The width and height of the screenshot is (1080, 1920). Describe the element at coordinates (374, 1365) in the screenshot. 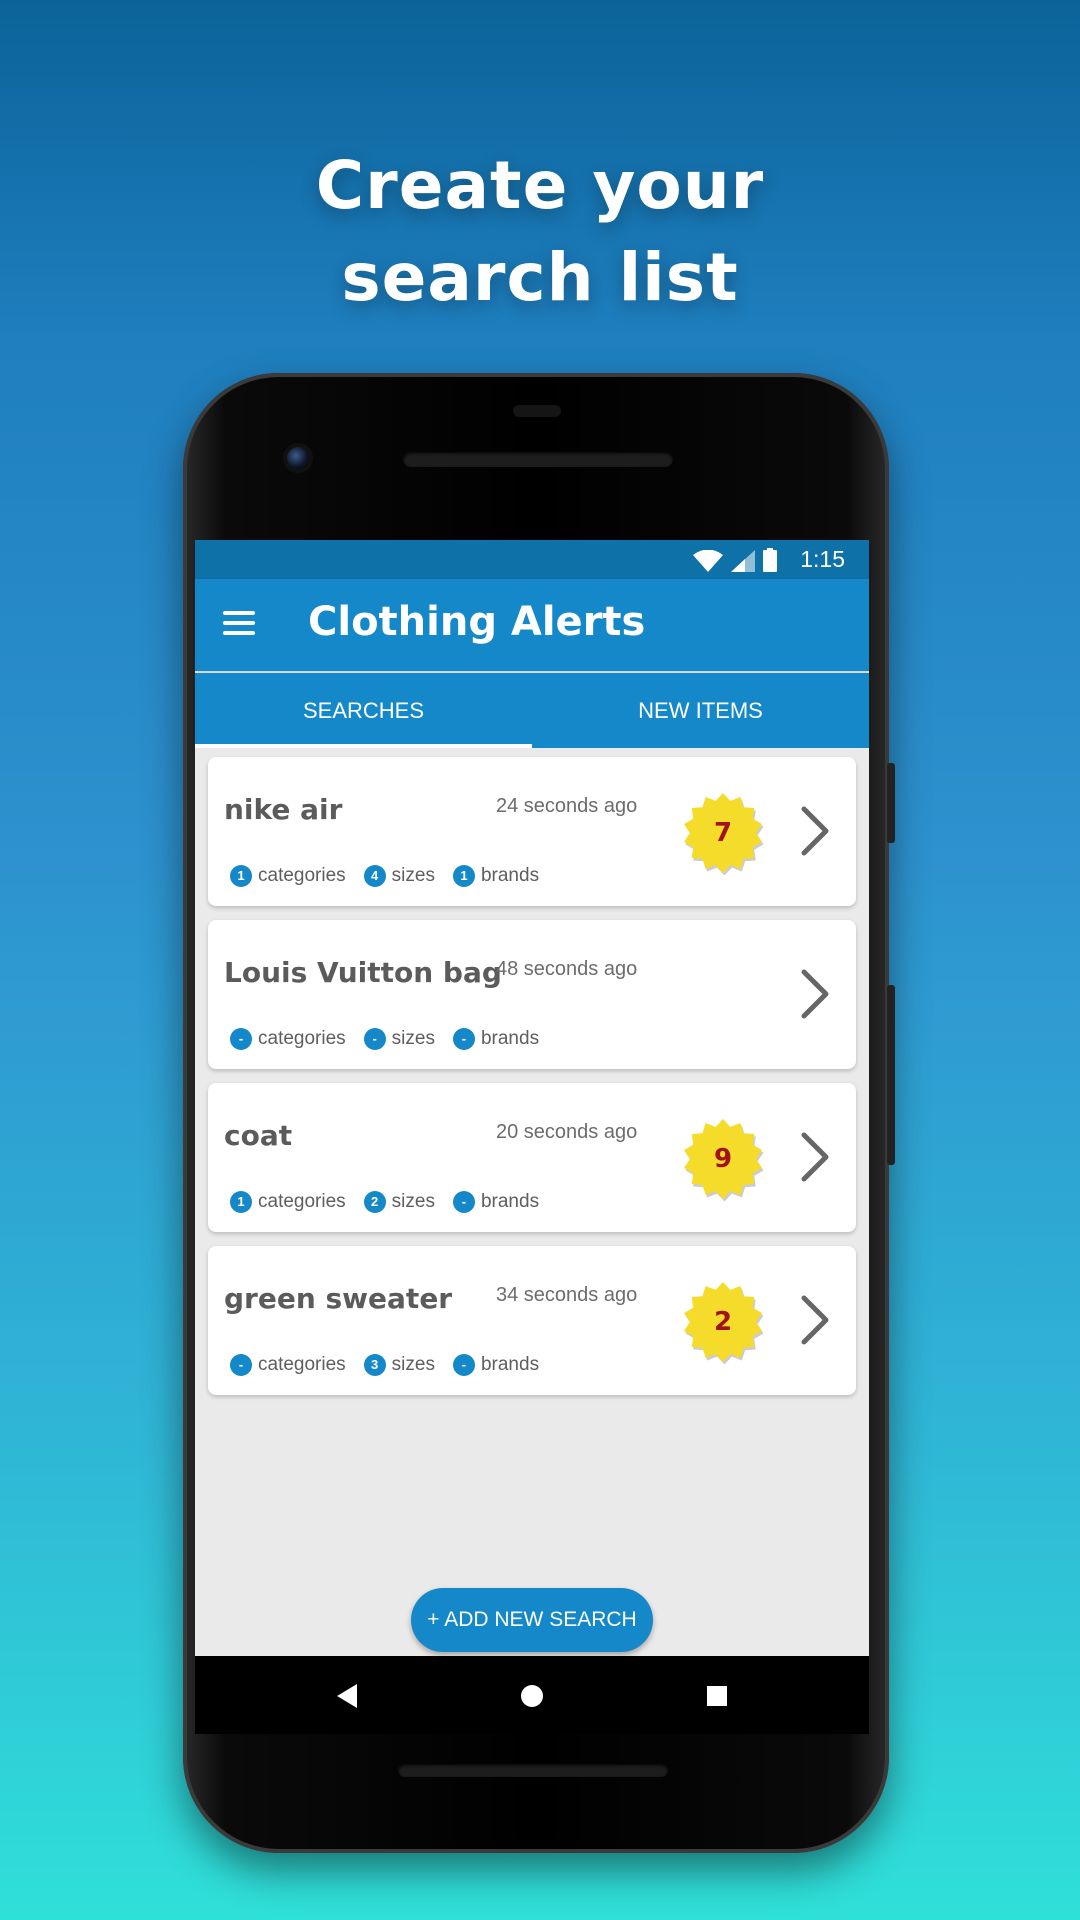

I see `sizes-count: 3` at that location.